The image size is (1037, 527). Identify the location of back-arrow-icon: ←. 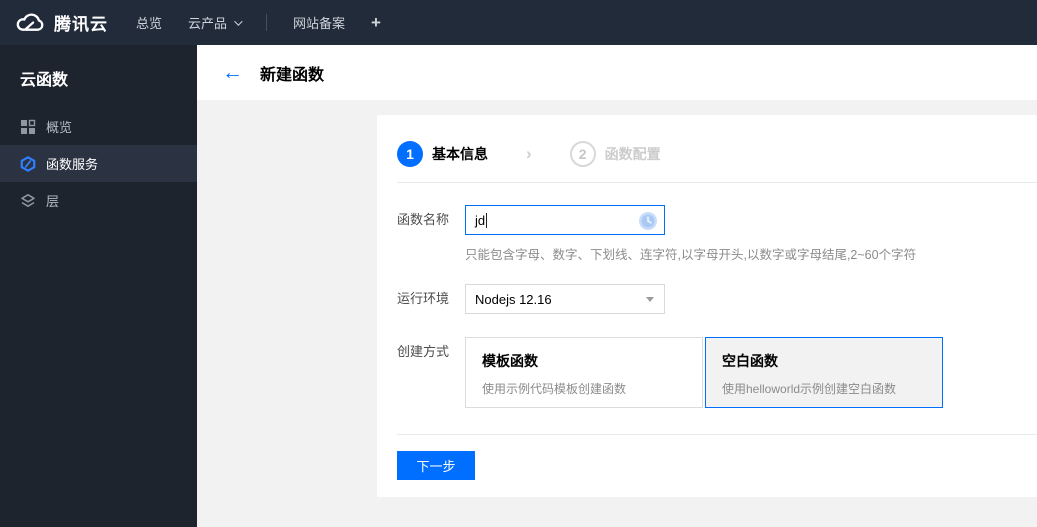
(232, 72).